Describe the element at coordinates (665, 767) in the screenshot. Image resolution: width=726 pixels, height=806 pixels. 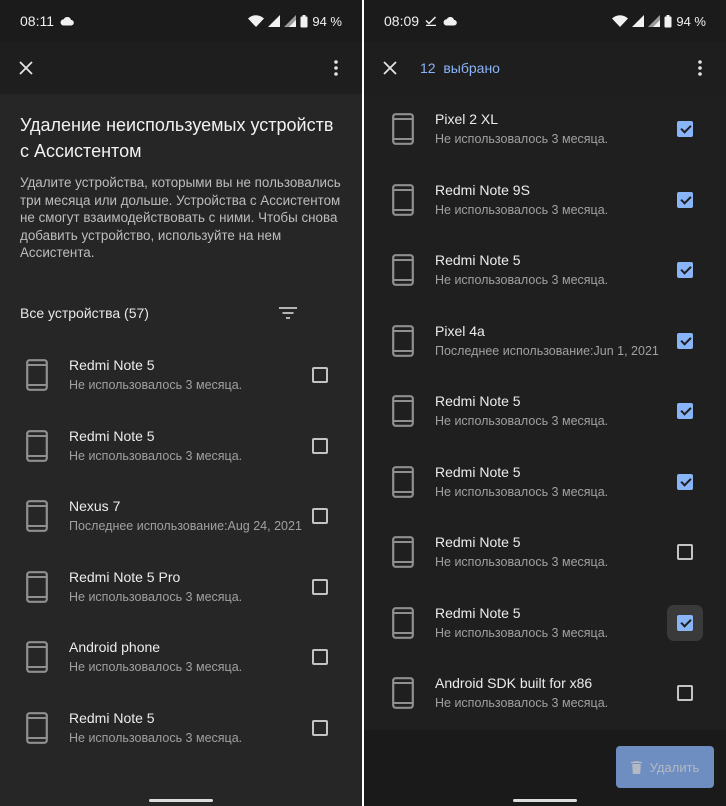
I see `delete-button: Удалить` at that location.